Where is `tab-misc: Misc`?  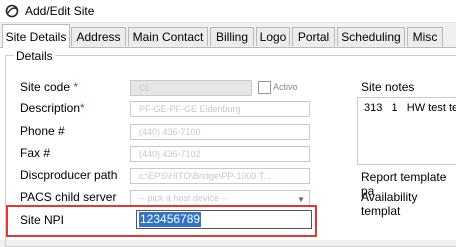
tab-misc: Misc is located at coordinates (425, 36).